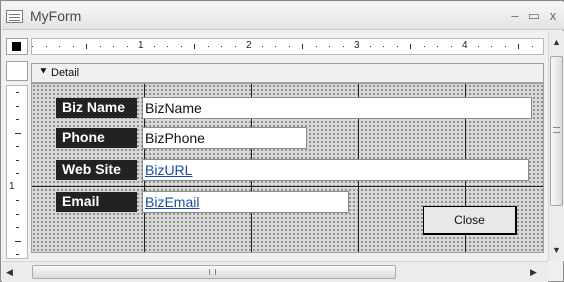  Describe the element at coordinates (536, 272) in the screenshot. I see `scroll-right-arrow-icon: ▶` at that location.